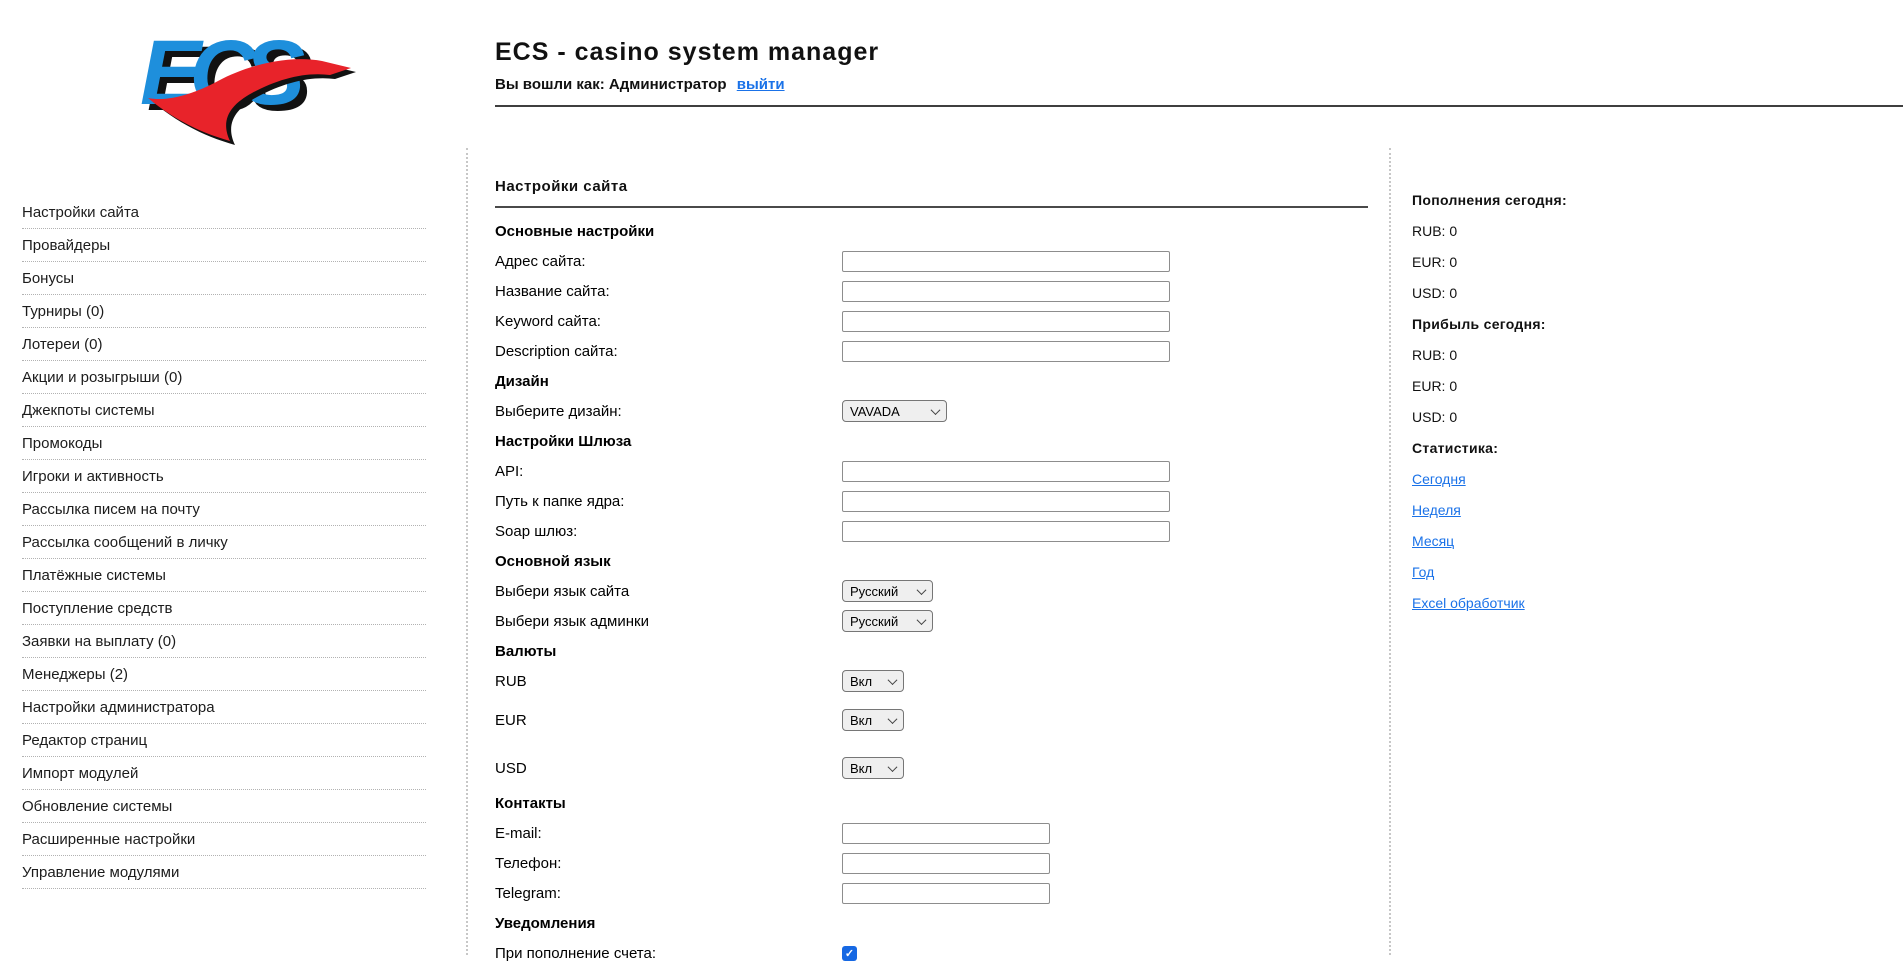 The width and height of the screenshot is (1903, 968). What do you see at coordinates (931, 207) in the screenshot?
I see `section-divider` at bounding box center [931, 207].